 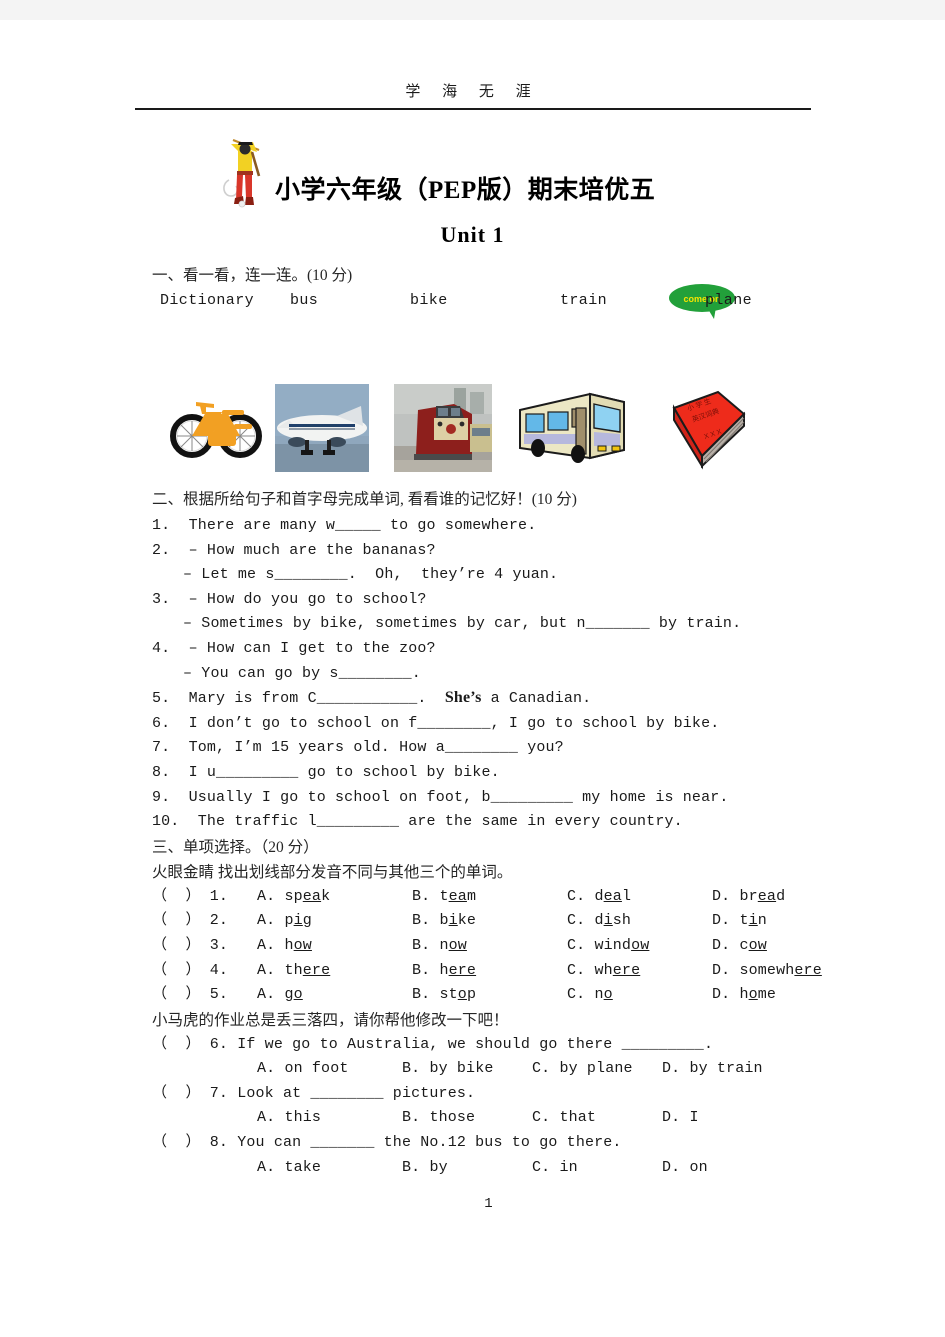 I want to click on svg-text: CHINA SOUTHERN, so click(x=321, y=425).